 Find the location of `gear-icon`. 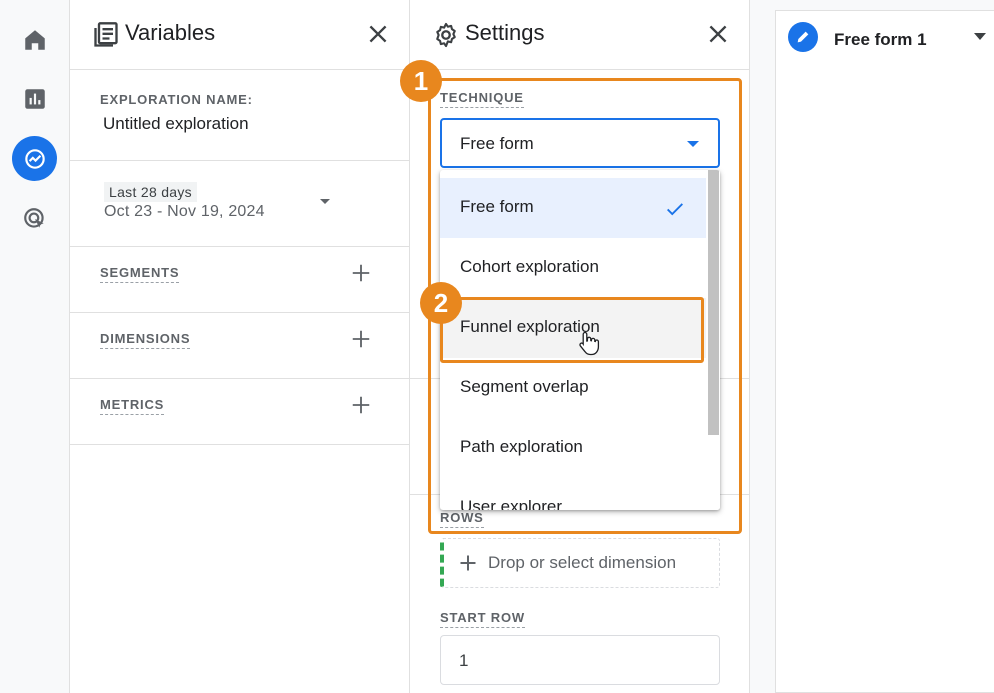

gear-icon is located at coordinates (446, 35).